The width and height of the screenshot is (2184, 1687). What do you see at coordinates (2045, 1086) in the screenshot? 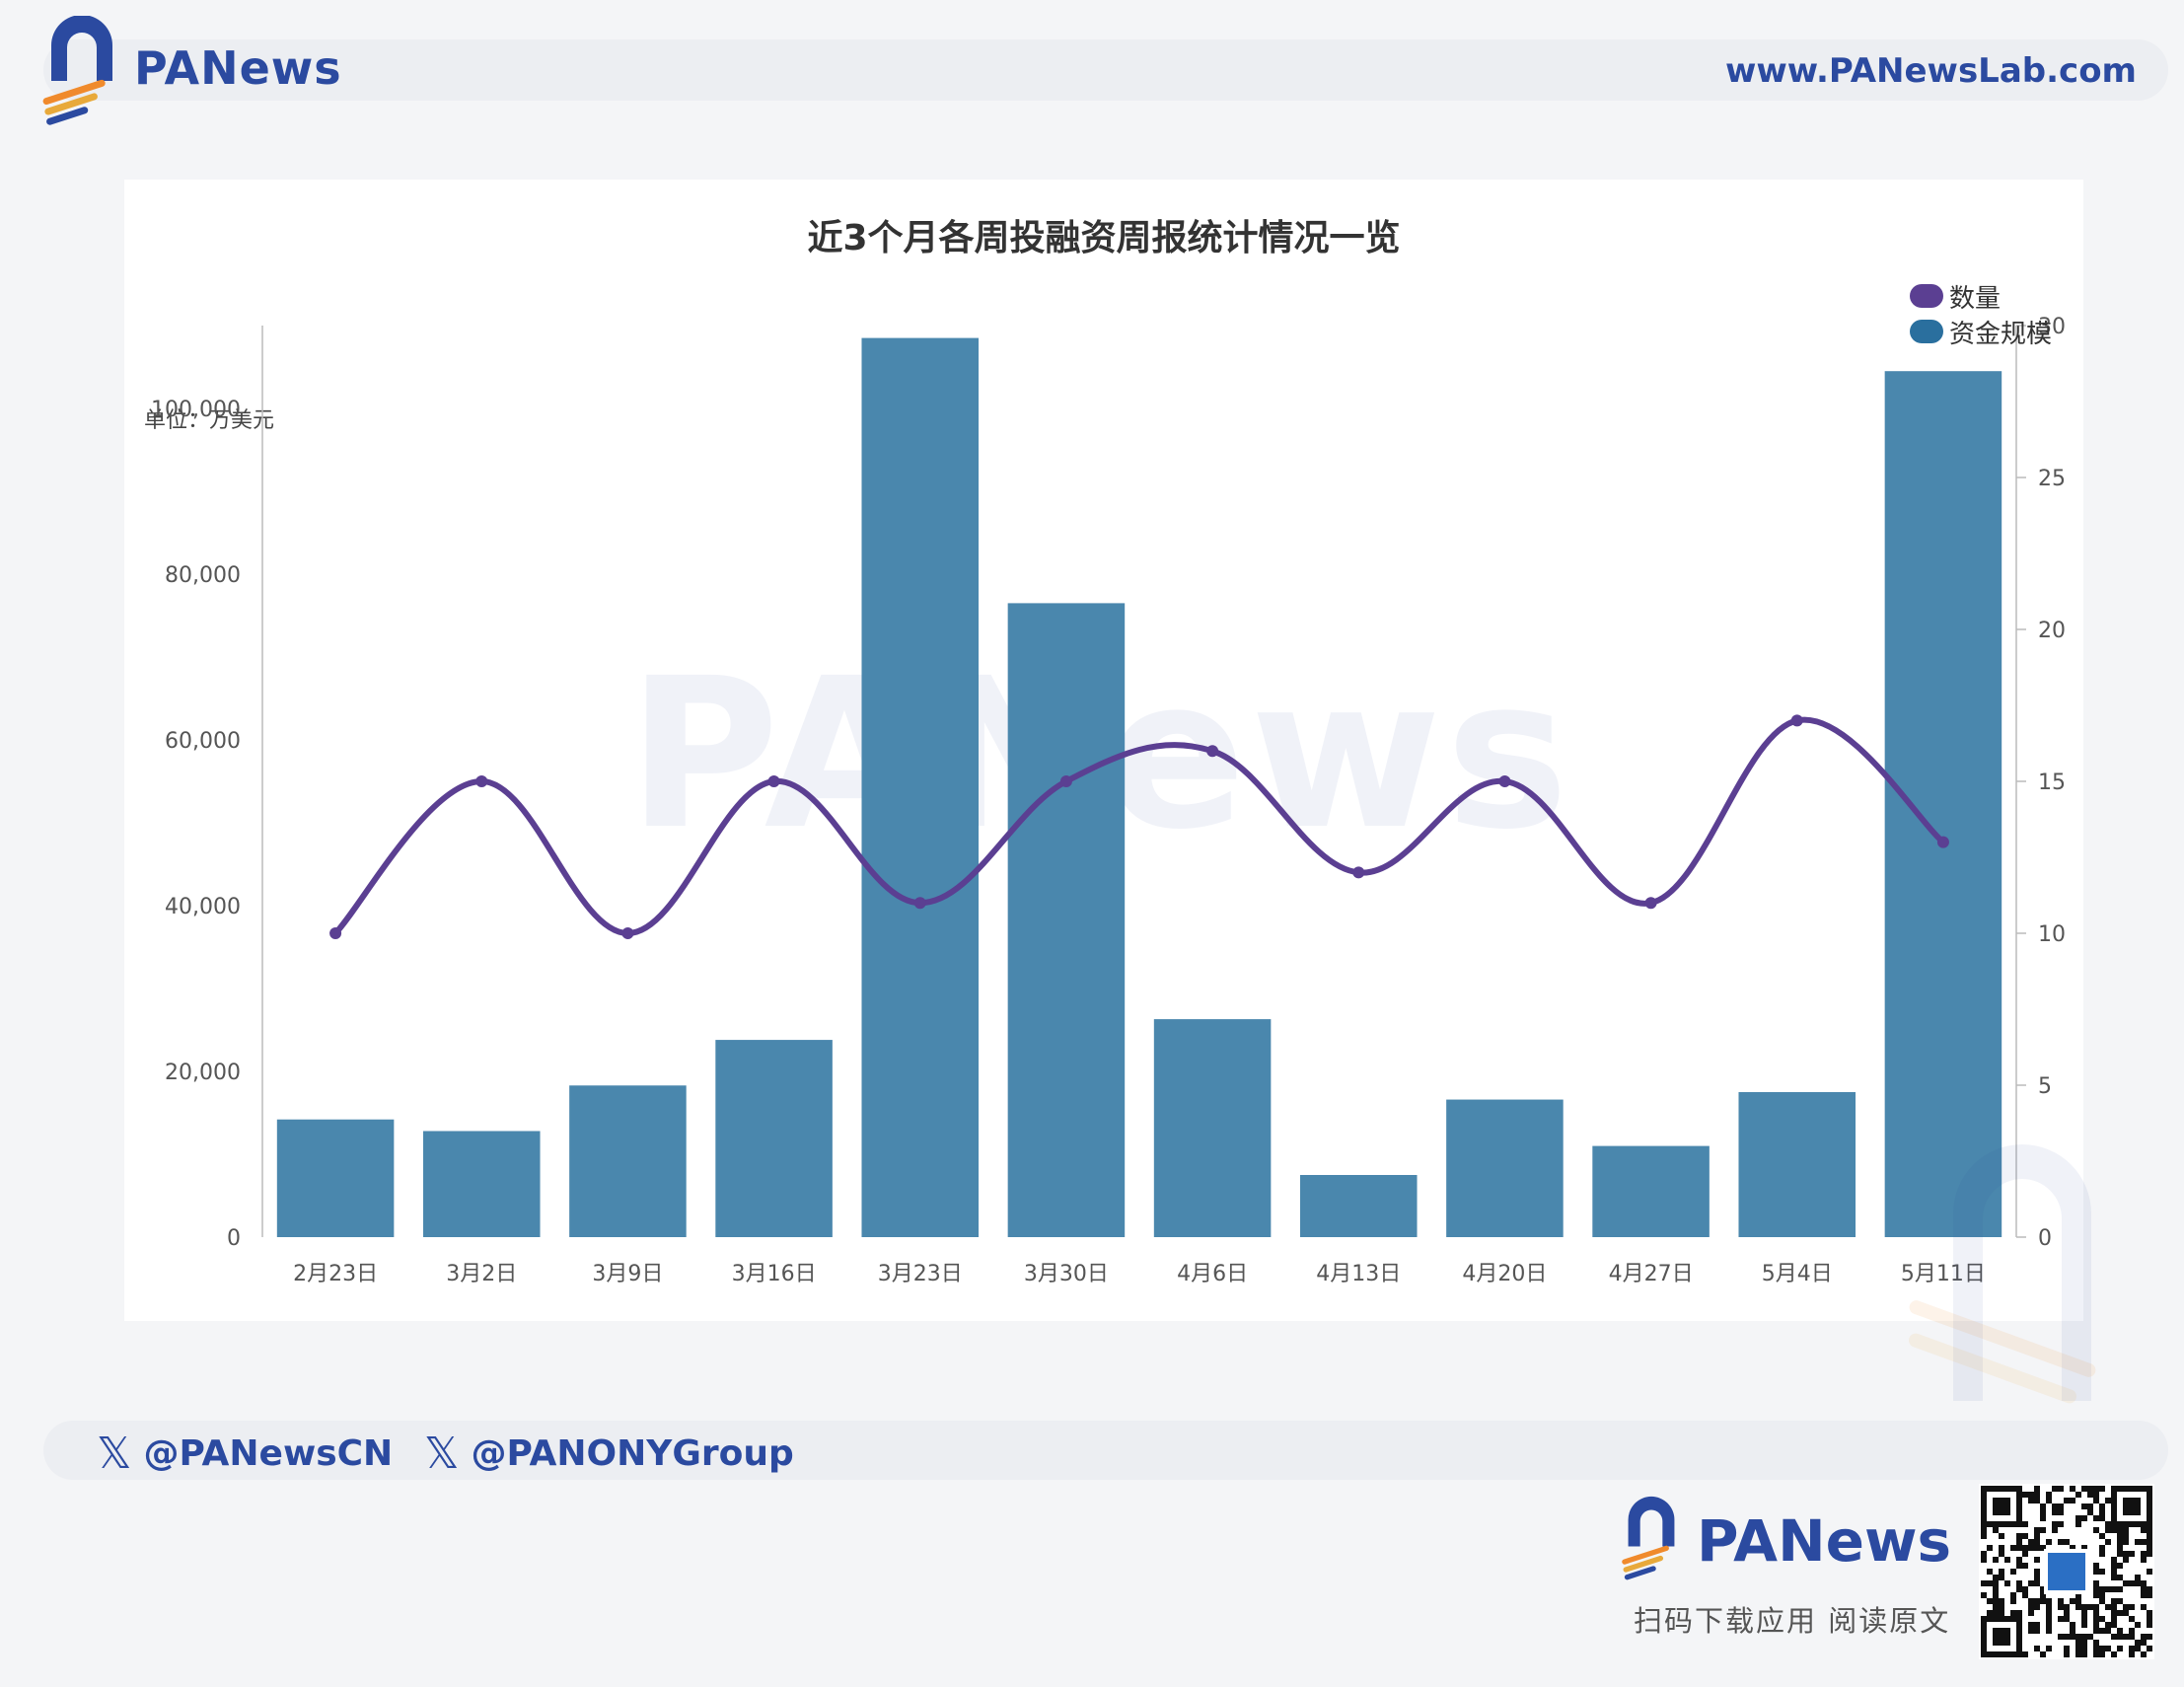
I see `y-right-tick-label: 5` at bounding box center [2045, 1086].